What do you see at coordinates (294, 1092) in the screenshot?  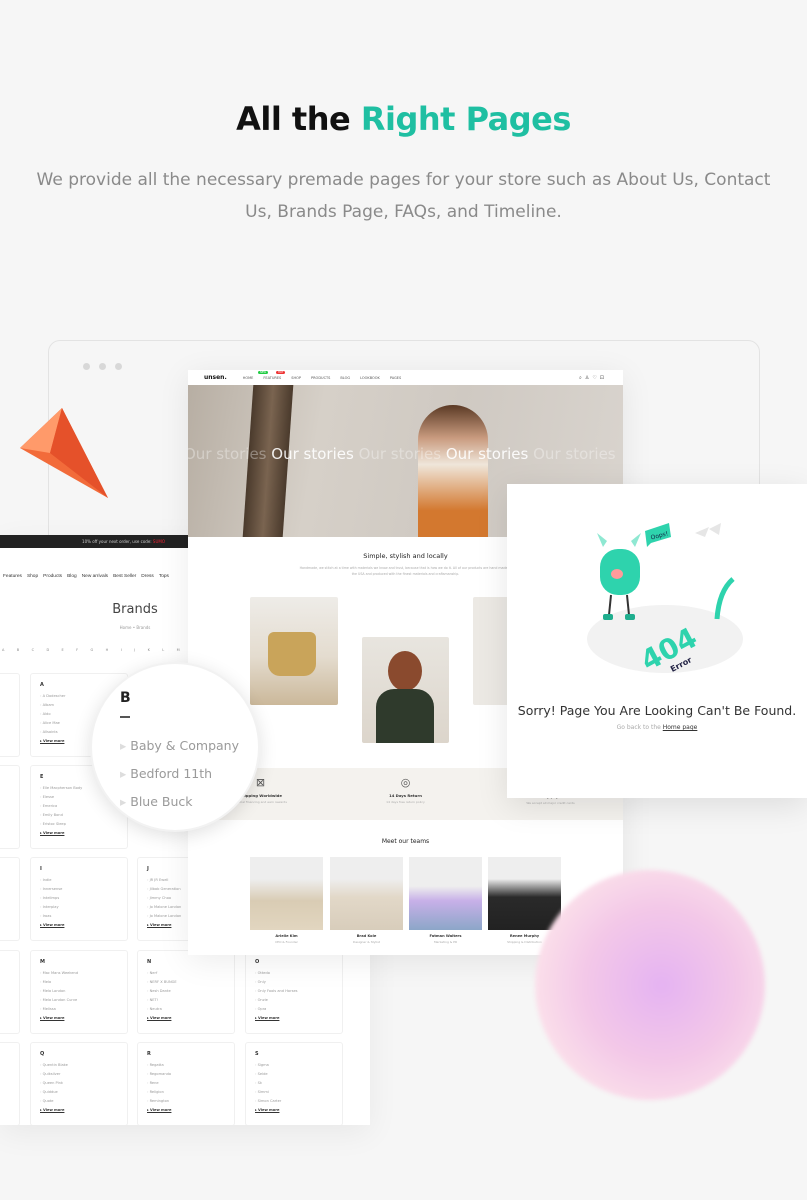 I see `brand-link: Simmi` at bounding box center [294, 1092].